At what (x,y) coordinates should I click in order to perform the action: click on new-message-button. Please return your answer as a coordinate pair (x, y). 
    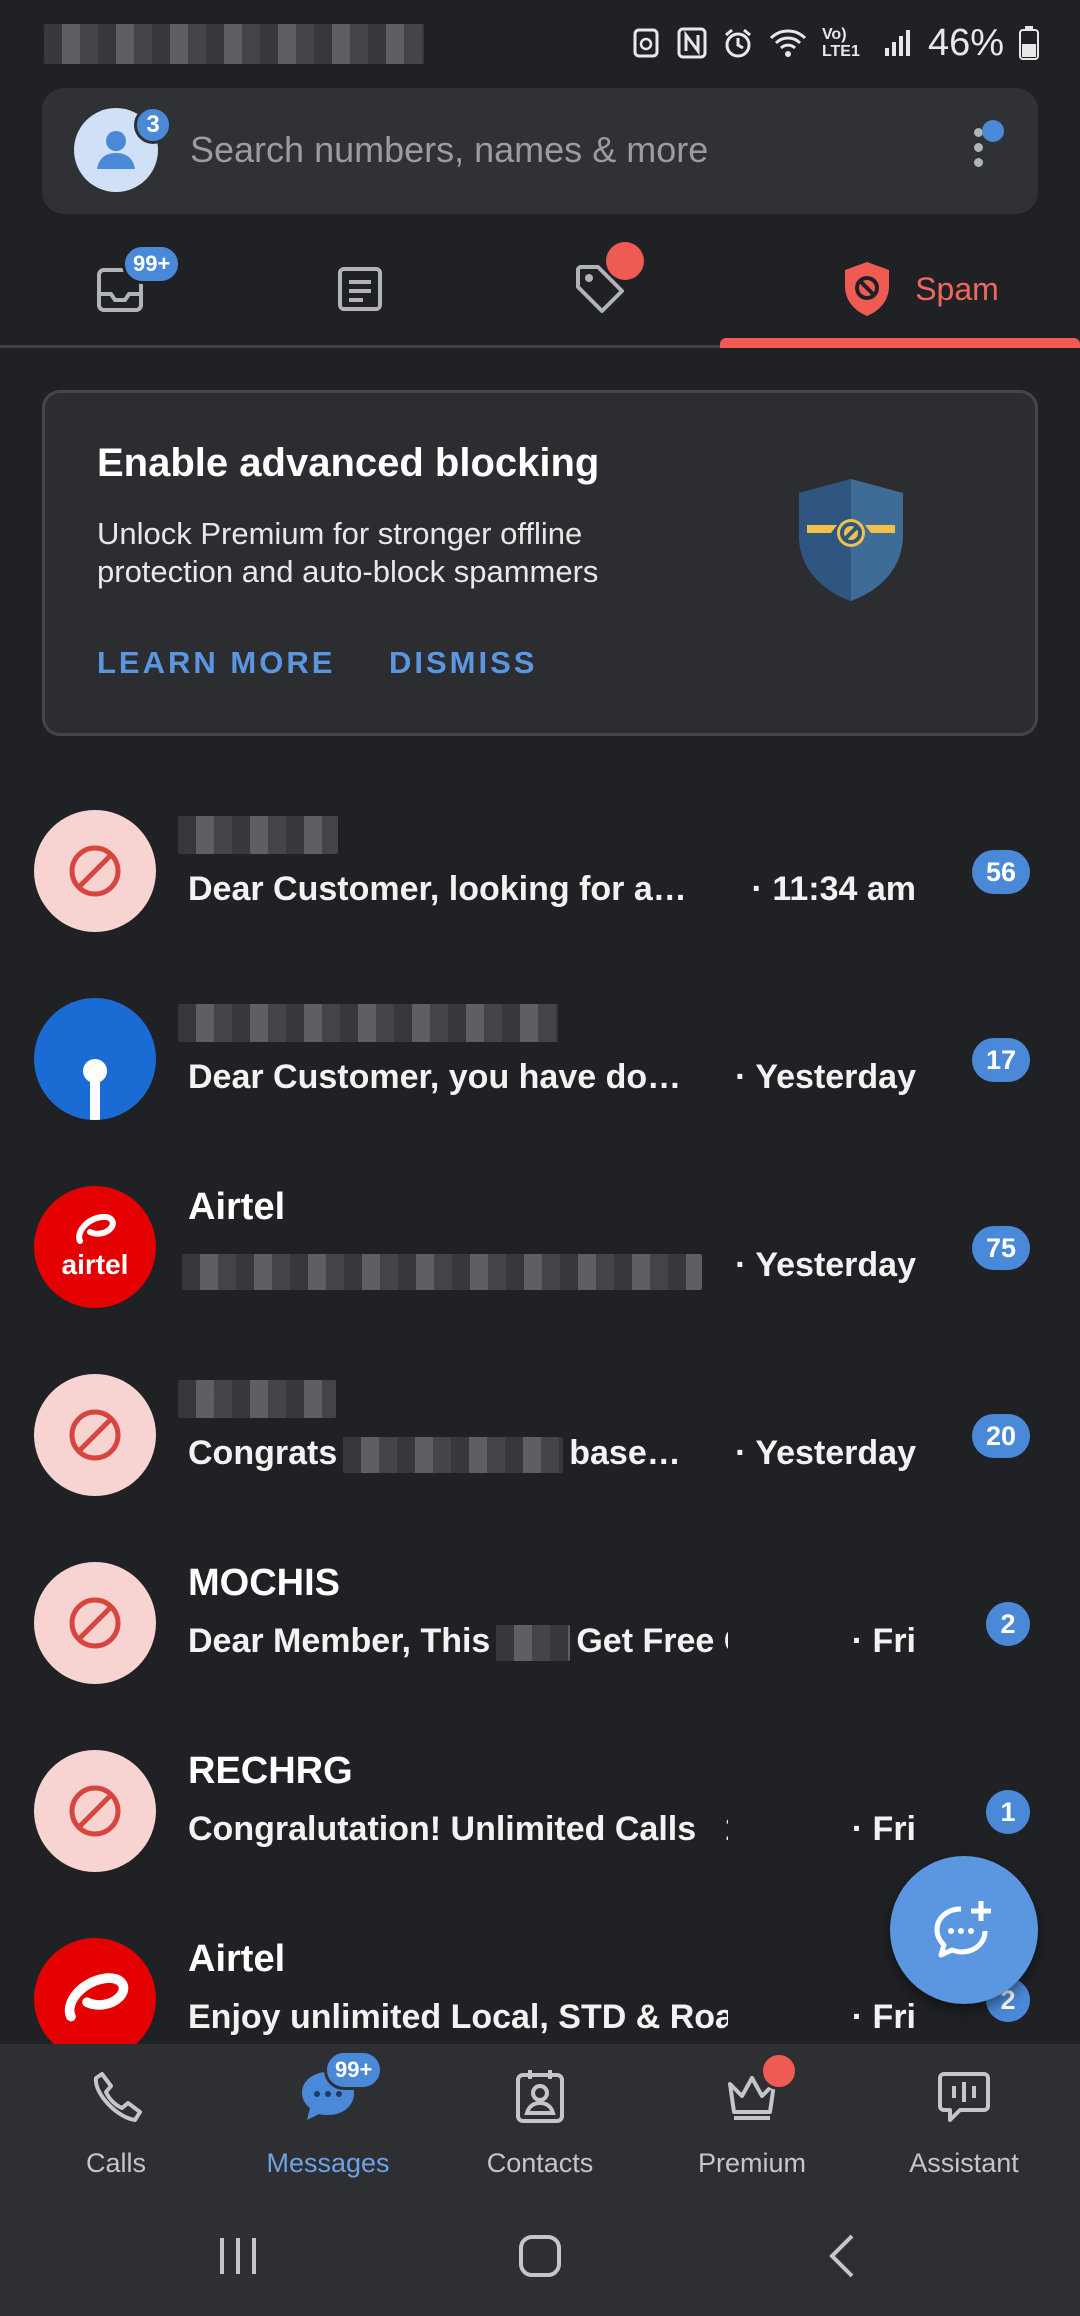
    Looking at the image, I should click on (964, 1930).